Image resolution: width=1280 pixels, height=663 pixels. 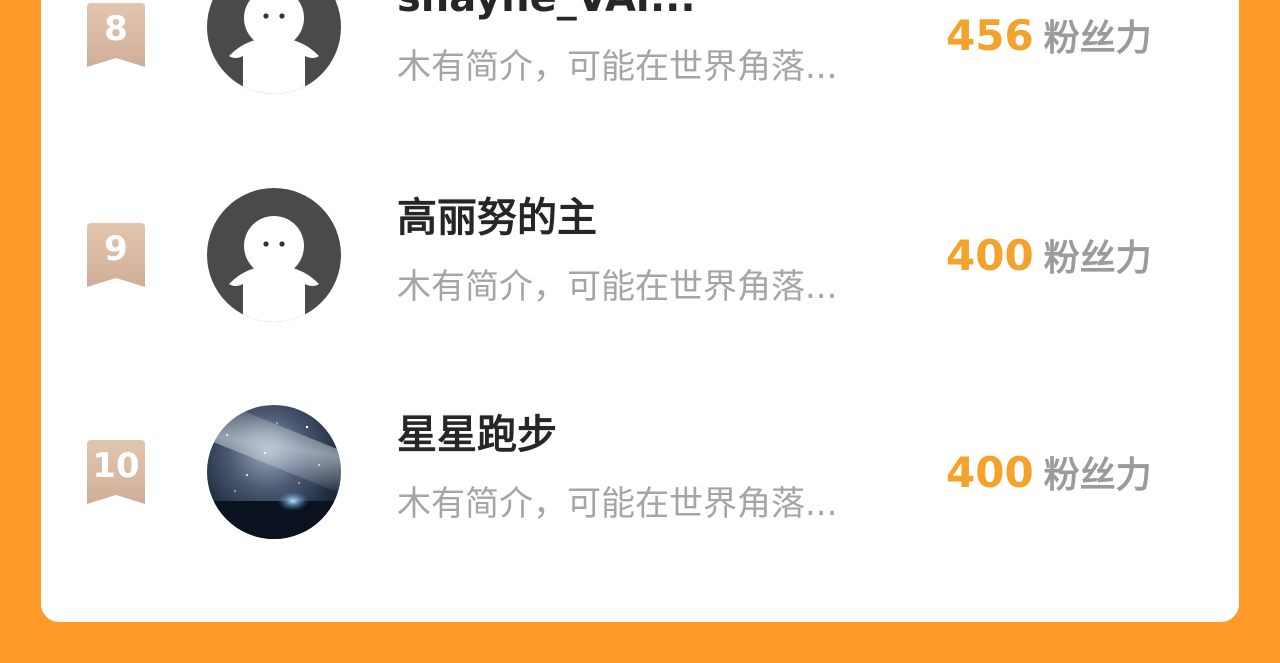 I want to click on rank-badge: 10, so click(x=116, y=472).